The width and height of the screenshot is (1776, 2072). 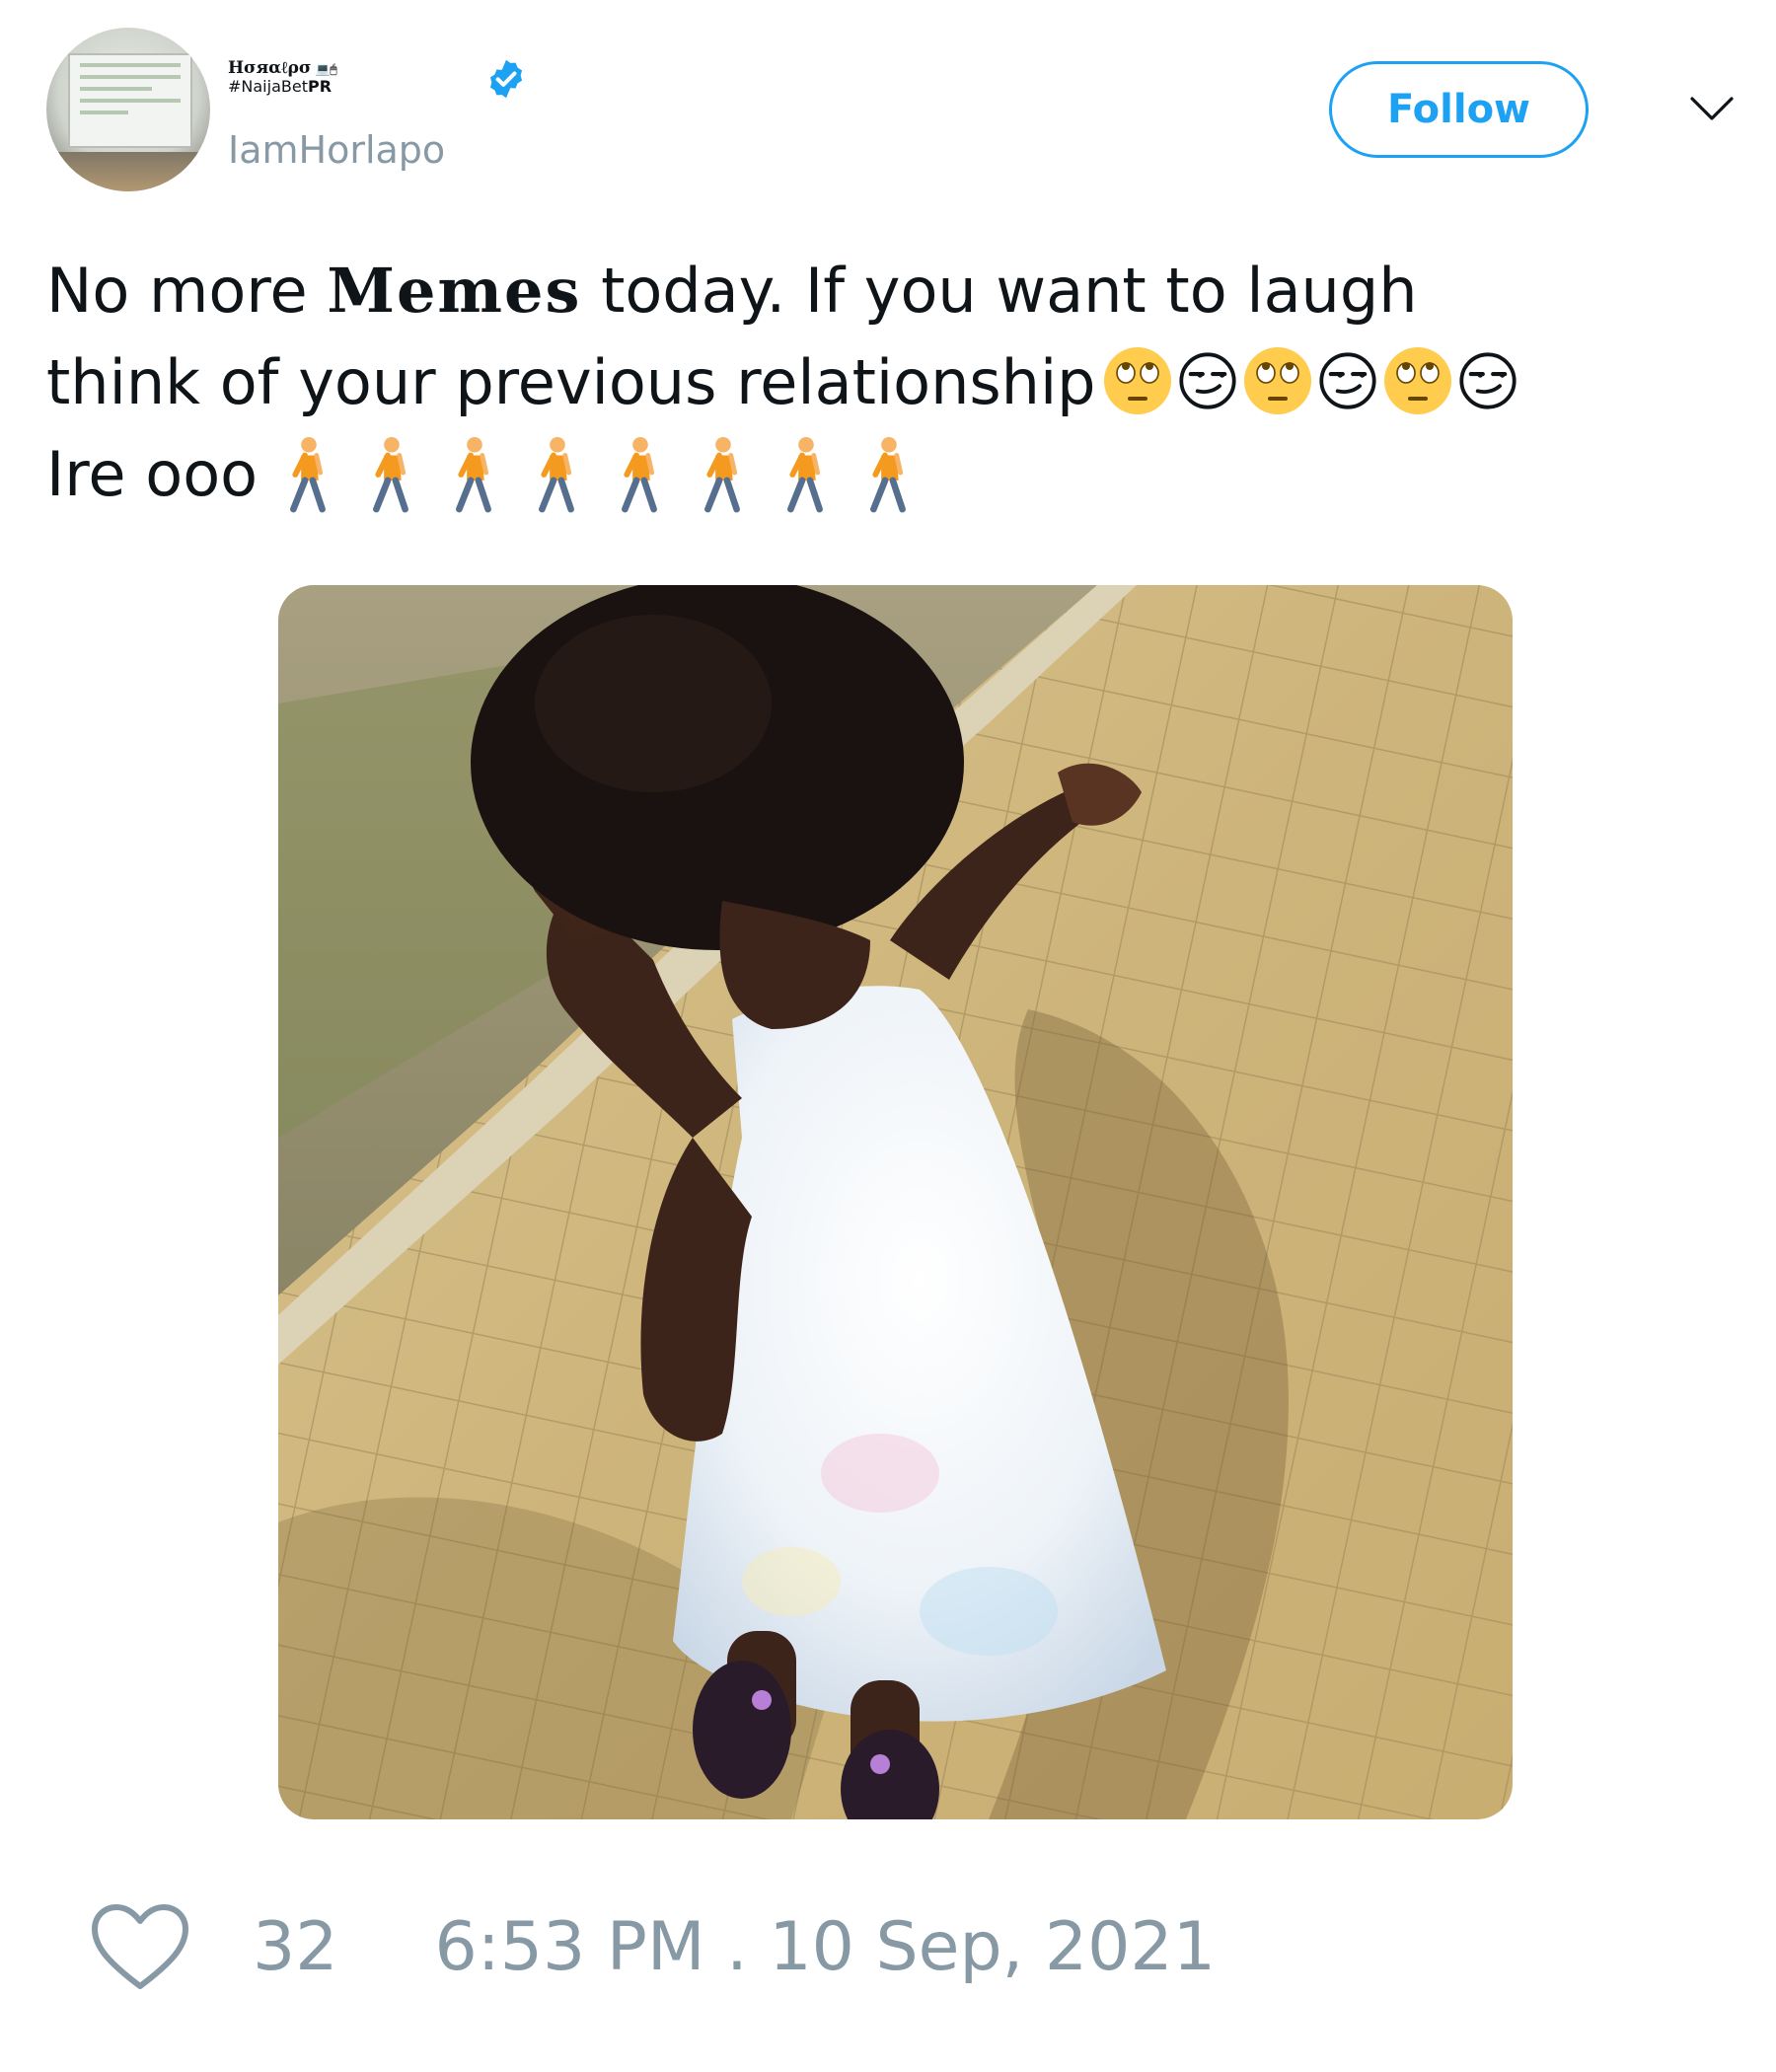 What do you see at coordinates (153, 474) in the screenshot?
I see `tweet-text-line3: Ire ooo` at bounding box center [153, 474].